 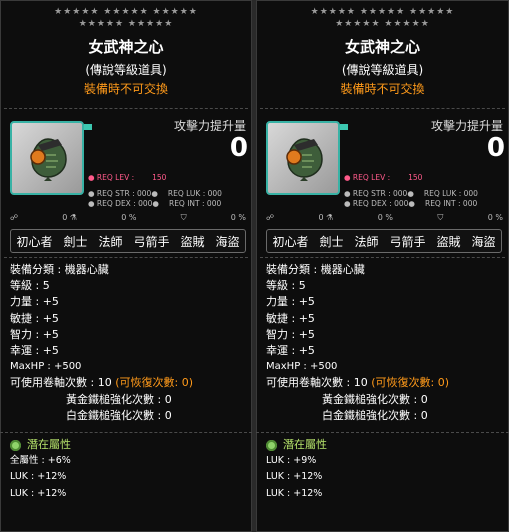 I want to click on potential-section: 潛在屬性 全屬性 : +6% LUK : +12% LUK : +12%, so click(x=126, y=467).